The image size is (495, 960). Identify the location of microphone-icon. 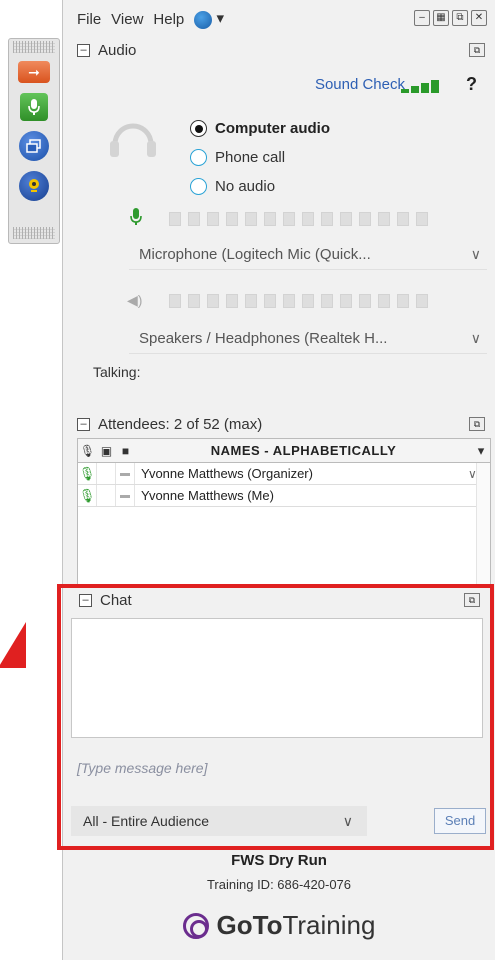
(34, 107).